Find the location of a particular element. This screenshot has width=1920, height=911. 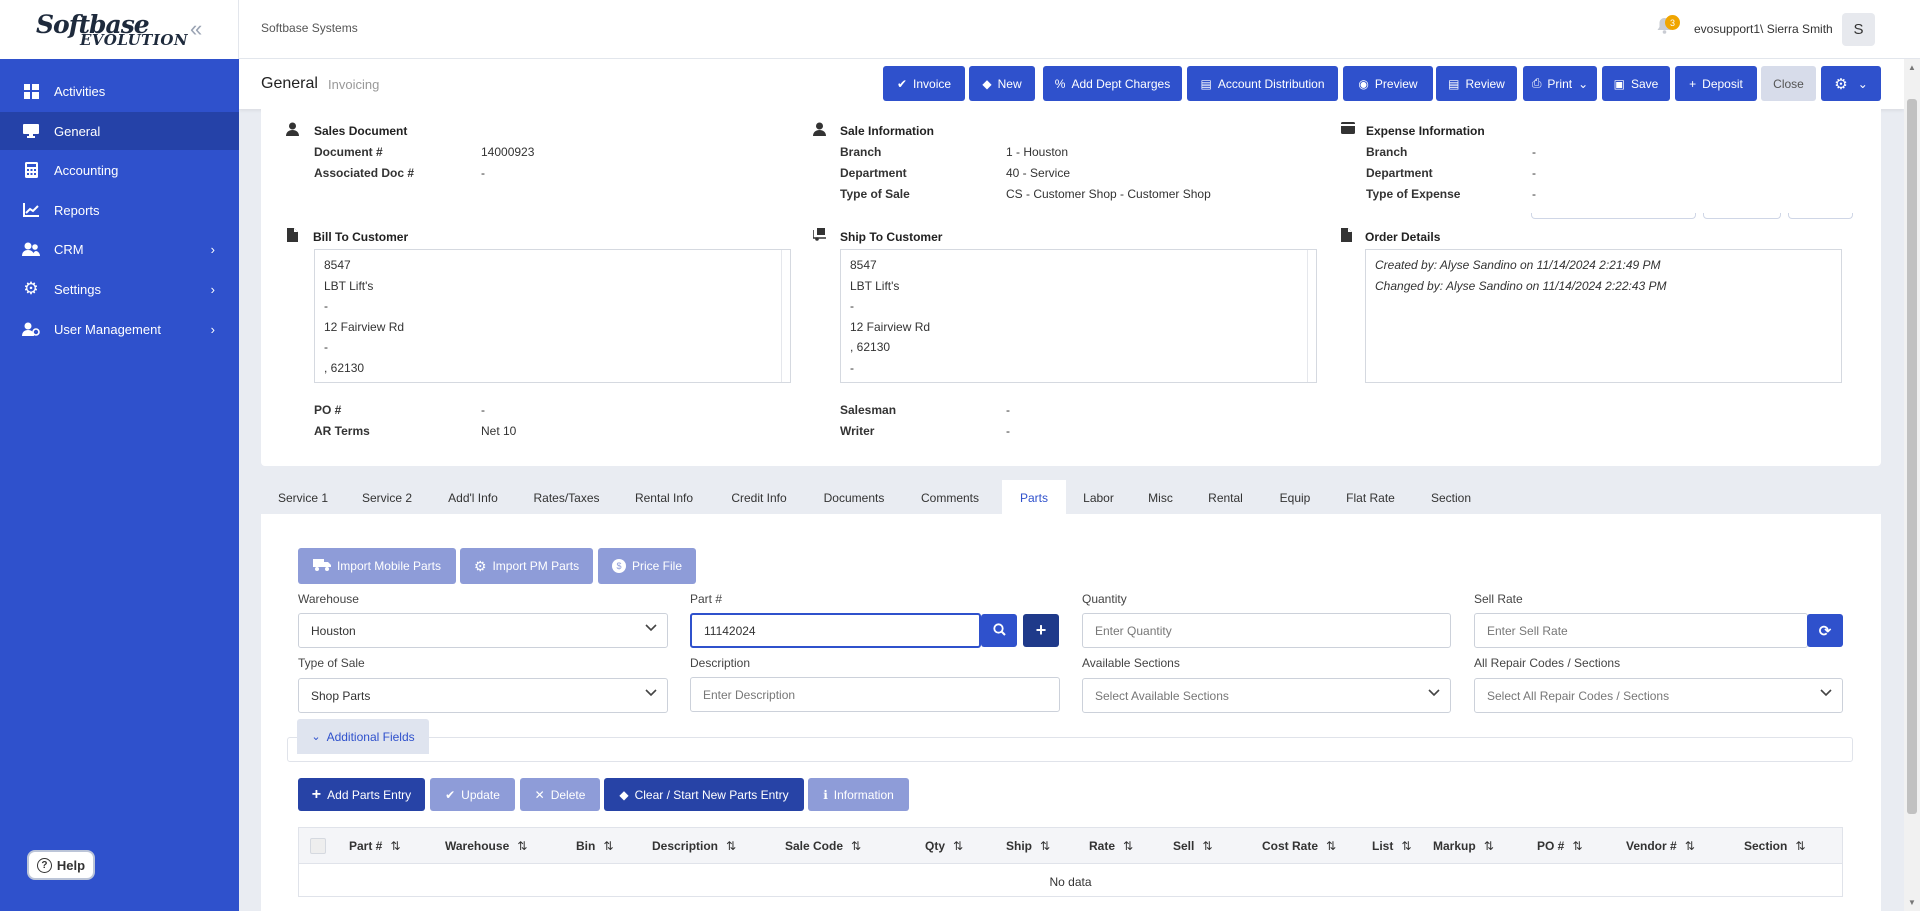

delete-button: ✕ Delete is located at coordinates (560, 794).